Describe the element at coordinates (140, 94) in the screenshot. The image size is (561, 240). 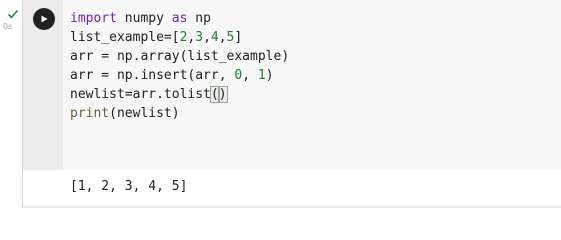
I see `code-token: newlist=arr.tolist` at that location.